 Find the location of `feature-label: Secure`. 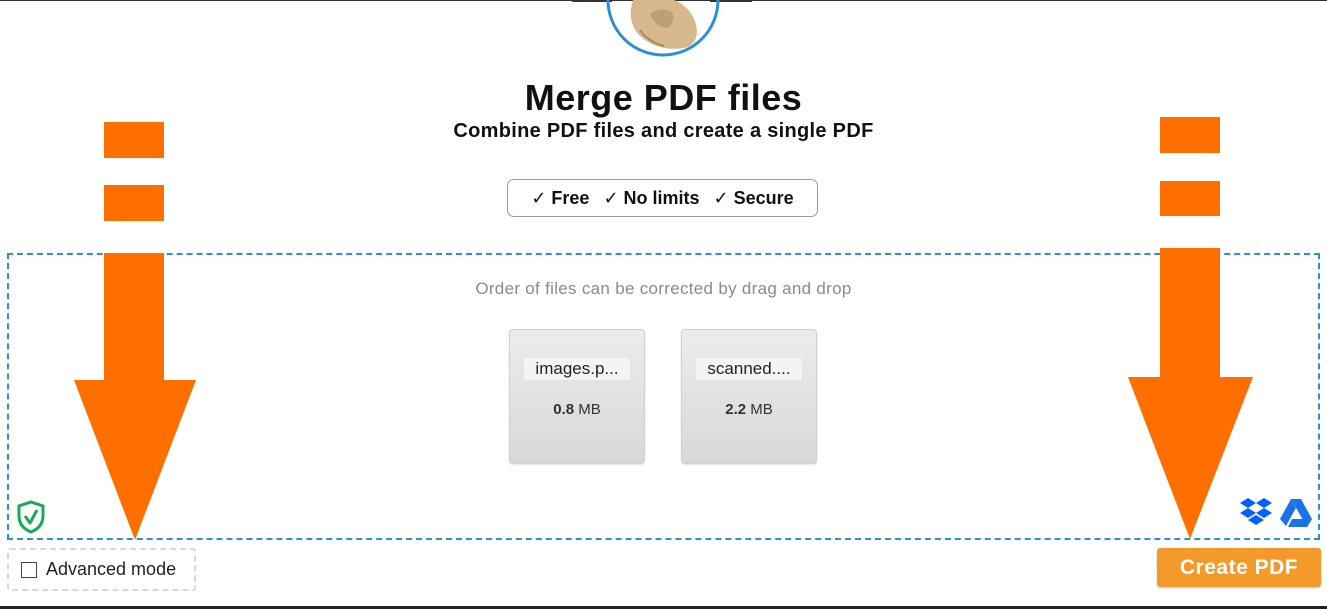

feature-label: Secure is located at coordinates (763, 197).